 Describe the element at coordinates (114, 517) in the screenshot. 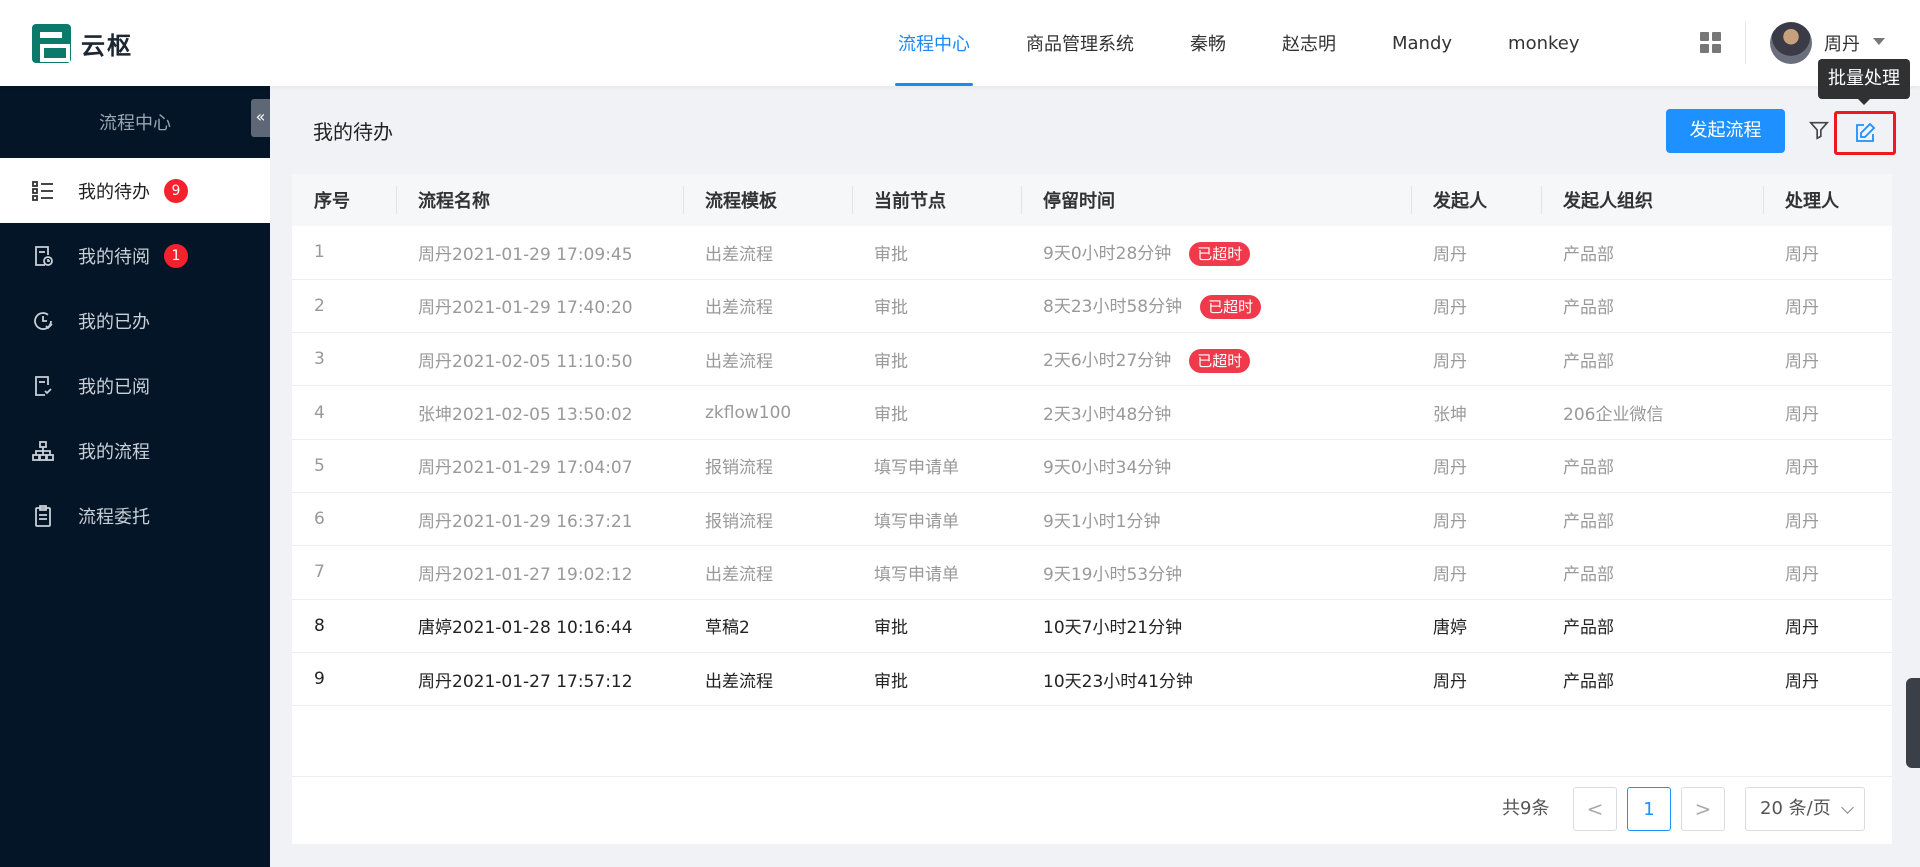

I see `sidebar-item-label: 流程委托` at that location.